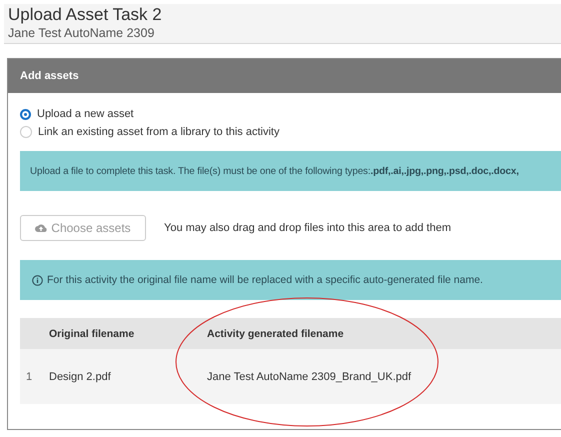  Describe the element at coordinates (41, 228) in the screenshot. I see `cloud-upload-icon` at that location.